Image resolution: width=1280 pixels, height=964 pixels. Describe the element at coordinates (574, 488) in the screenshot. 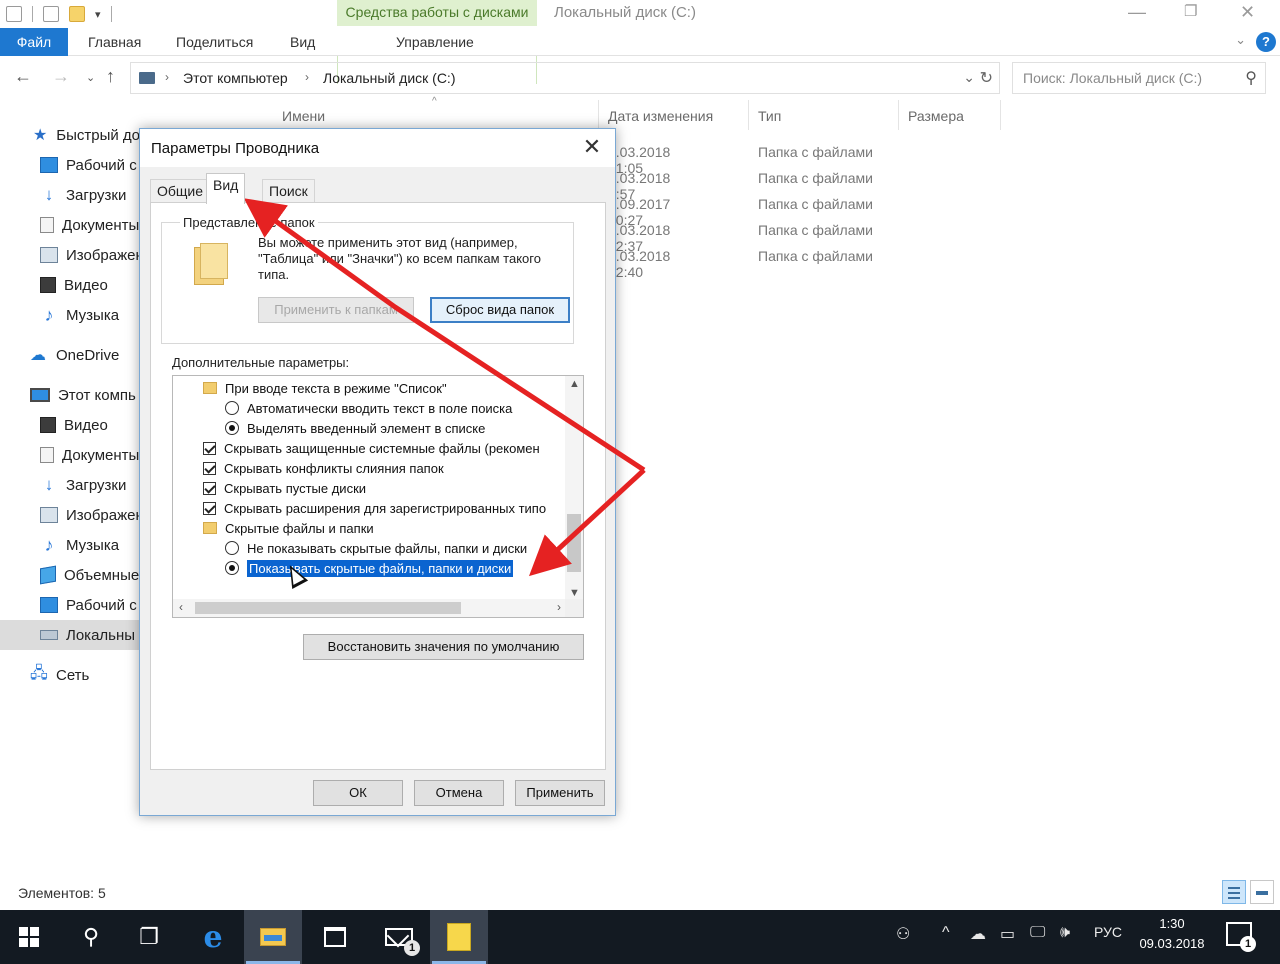

I see `vertical-scrollbar: ▲ ▼` at that location.